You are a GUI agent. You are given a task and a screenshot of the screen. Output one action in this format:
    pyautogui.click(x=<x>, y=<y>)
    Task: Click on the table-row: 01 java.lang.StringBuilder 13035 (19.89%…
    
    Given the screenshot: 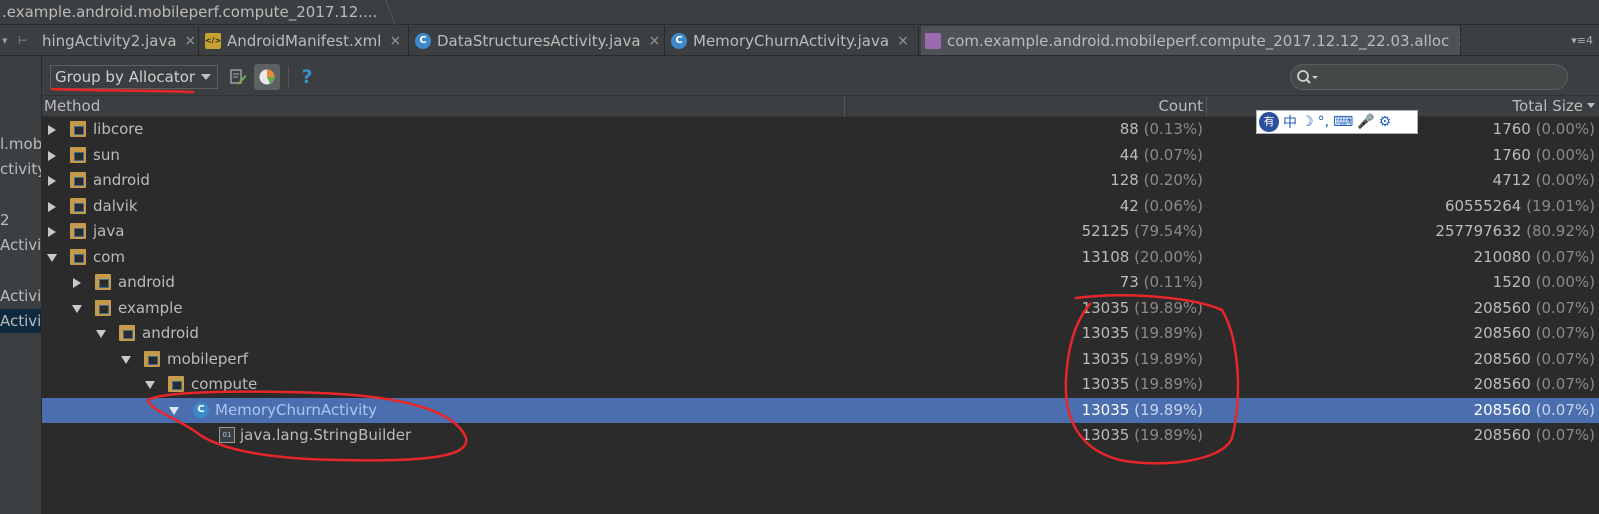 What is the action you would take?
    pyautogui.click(x=820, y=436)
    